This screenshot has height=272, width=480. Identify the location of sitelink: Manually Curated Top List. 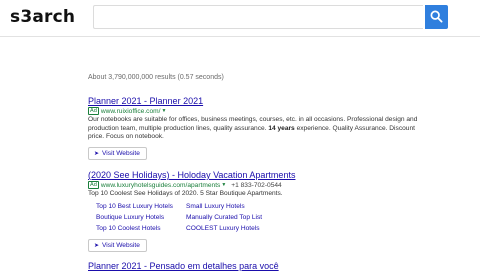
(241, 218).